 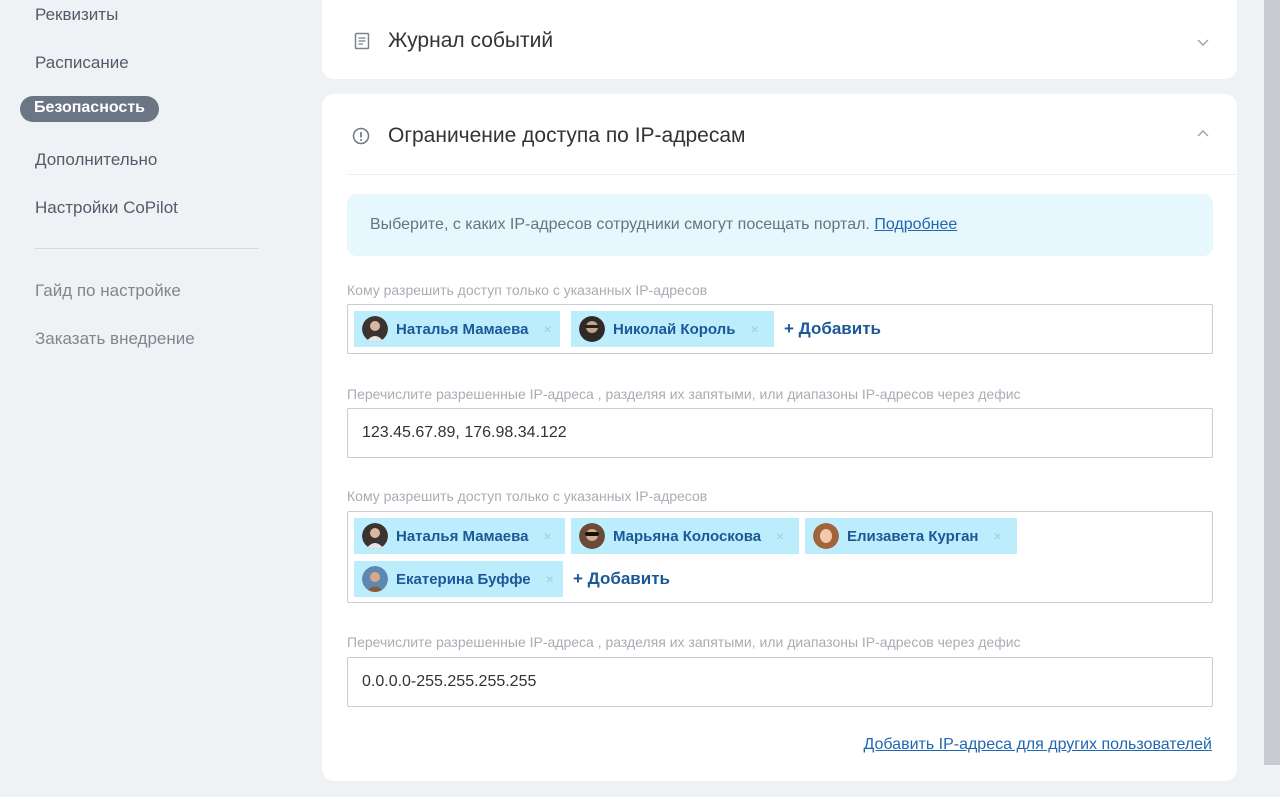 I want to click on header-separator, so click(x=792, y=174).